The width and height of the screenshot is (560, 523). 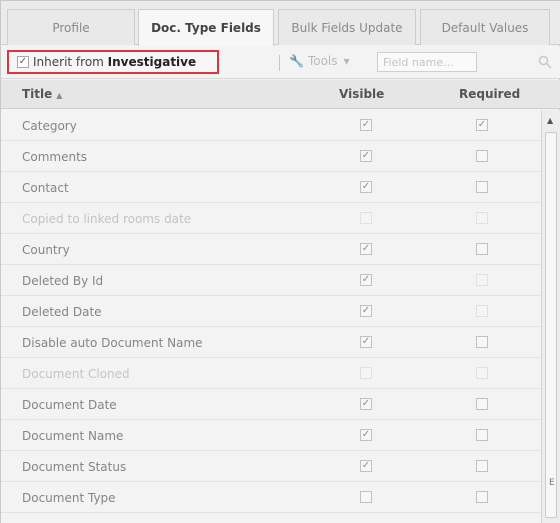 What do you see at coordinates (23, 62) in the screenshot?
I see `inherit-checkbox: ✓` at bounding box center [23, 62].